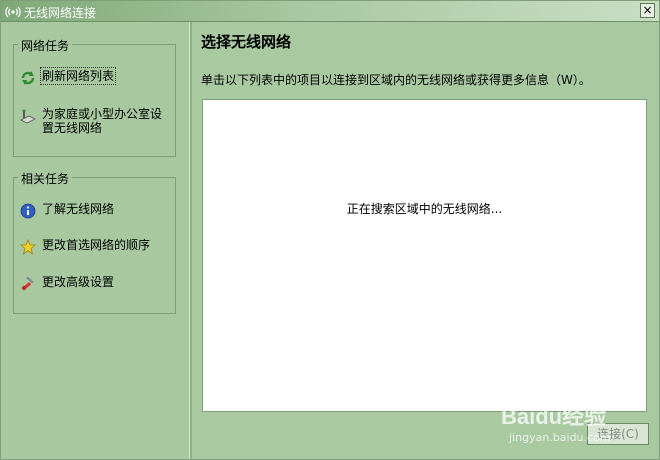 The image size is (660, 460). I want to click on refresh-network-list-label: 刷新网络列表, so click(78, 76).